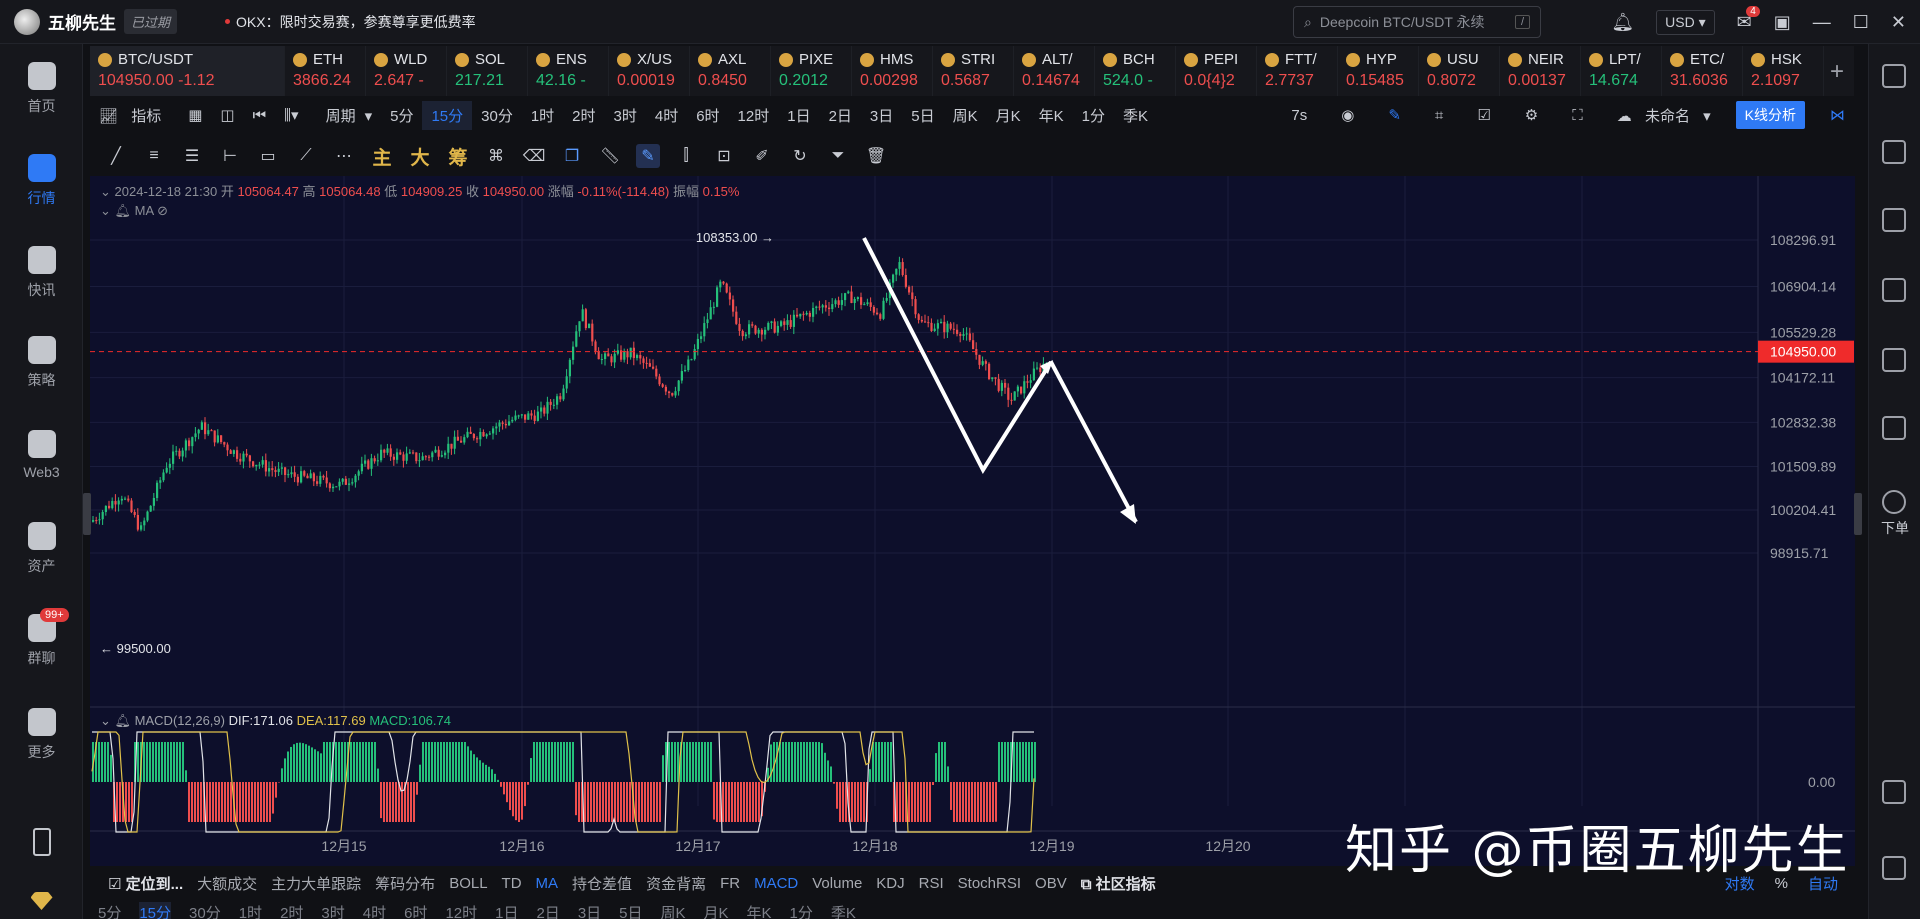  What do you see at coordinates (1347, 115) in the screenshot?
I see `camera-icon: ◉` at bounding box center [1347, 115].